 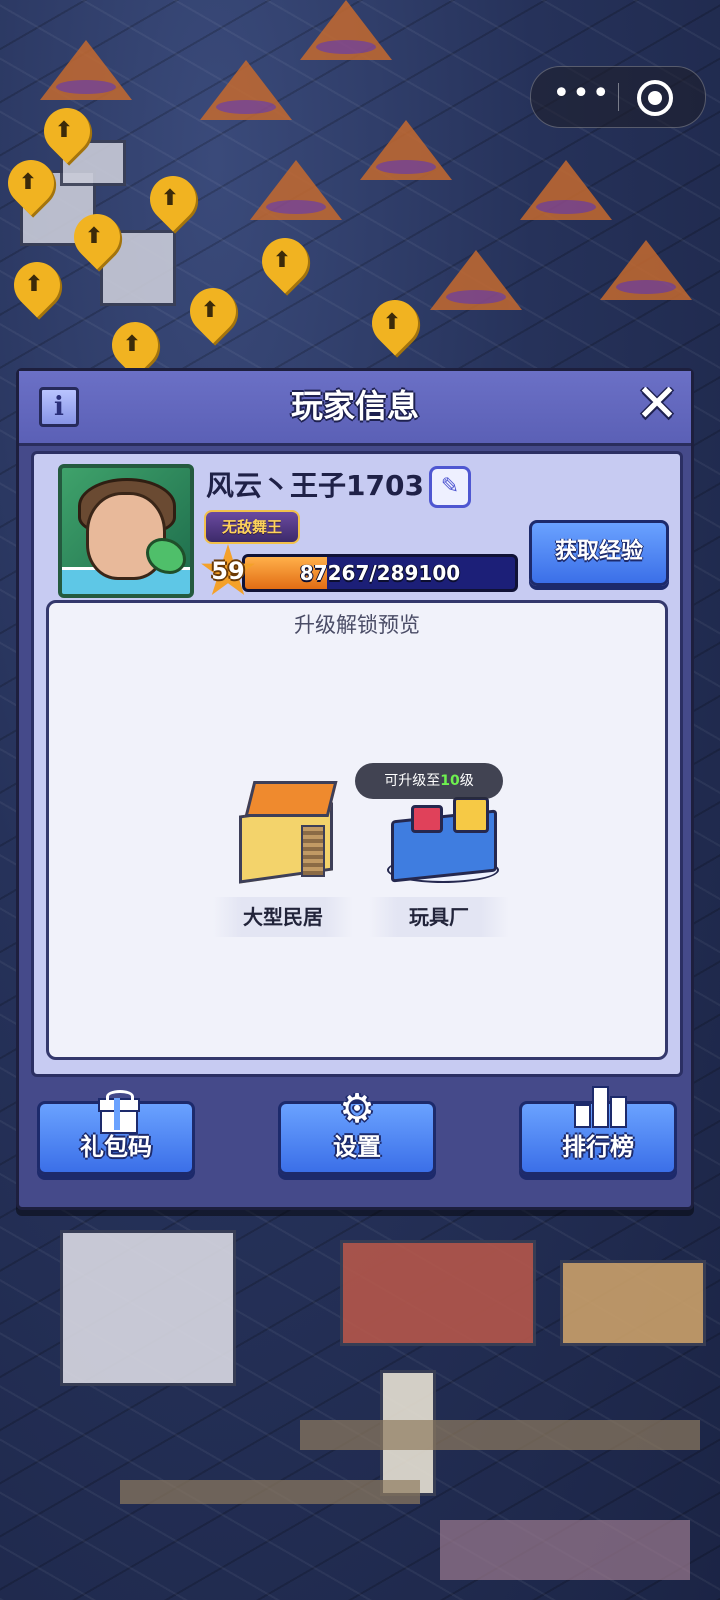 I want to click on unlock-item-house: 大型民居, so click(x=283, y=856).